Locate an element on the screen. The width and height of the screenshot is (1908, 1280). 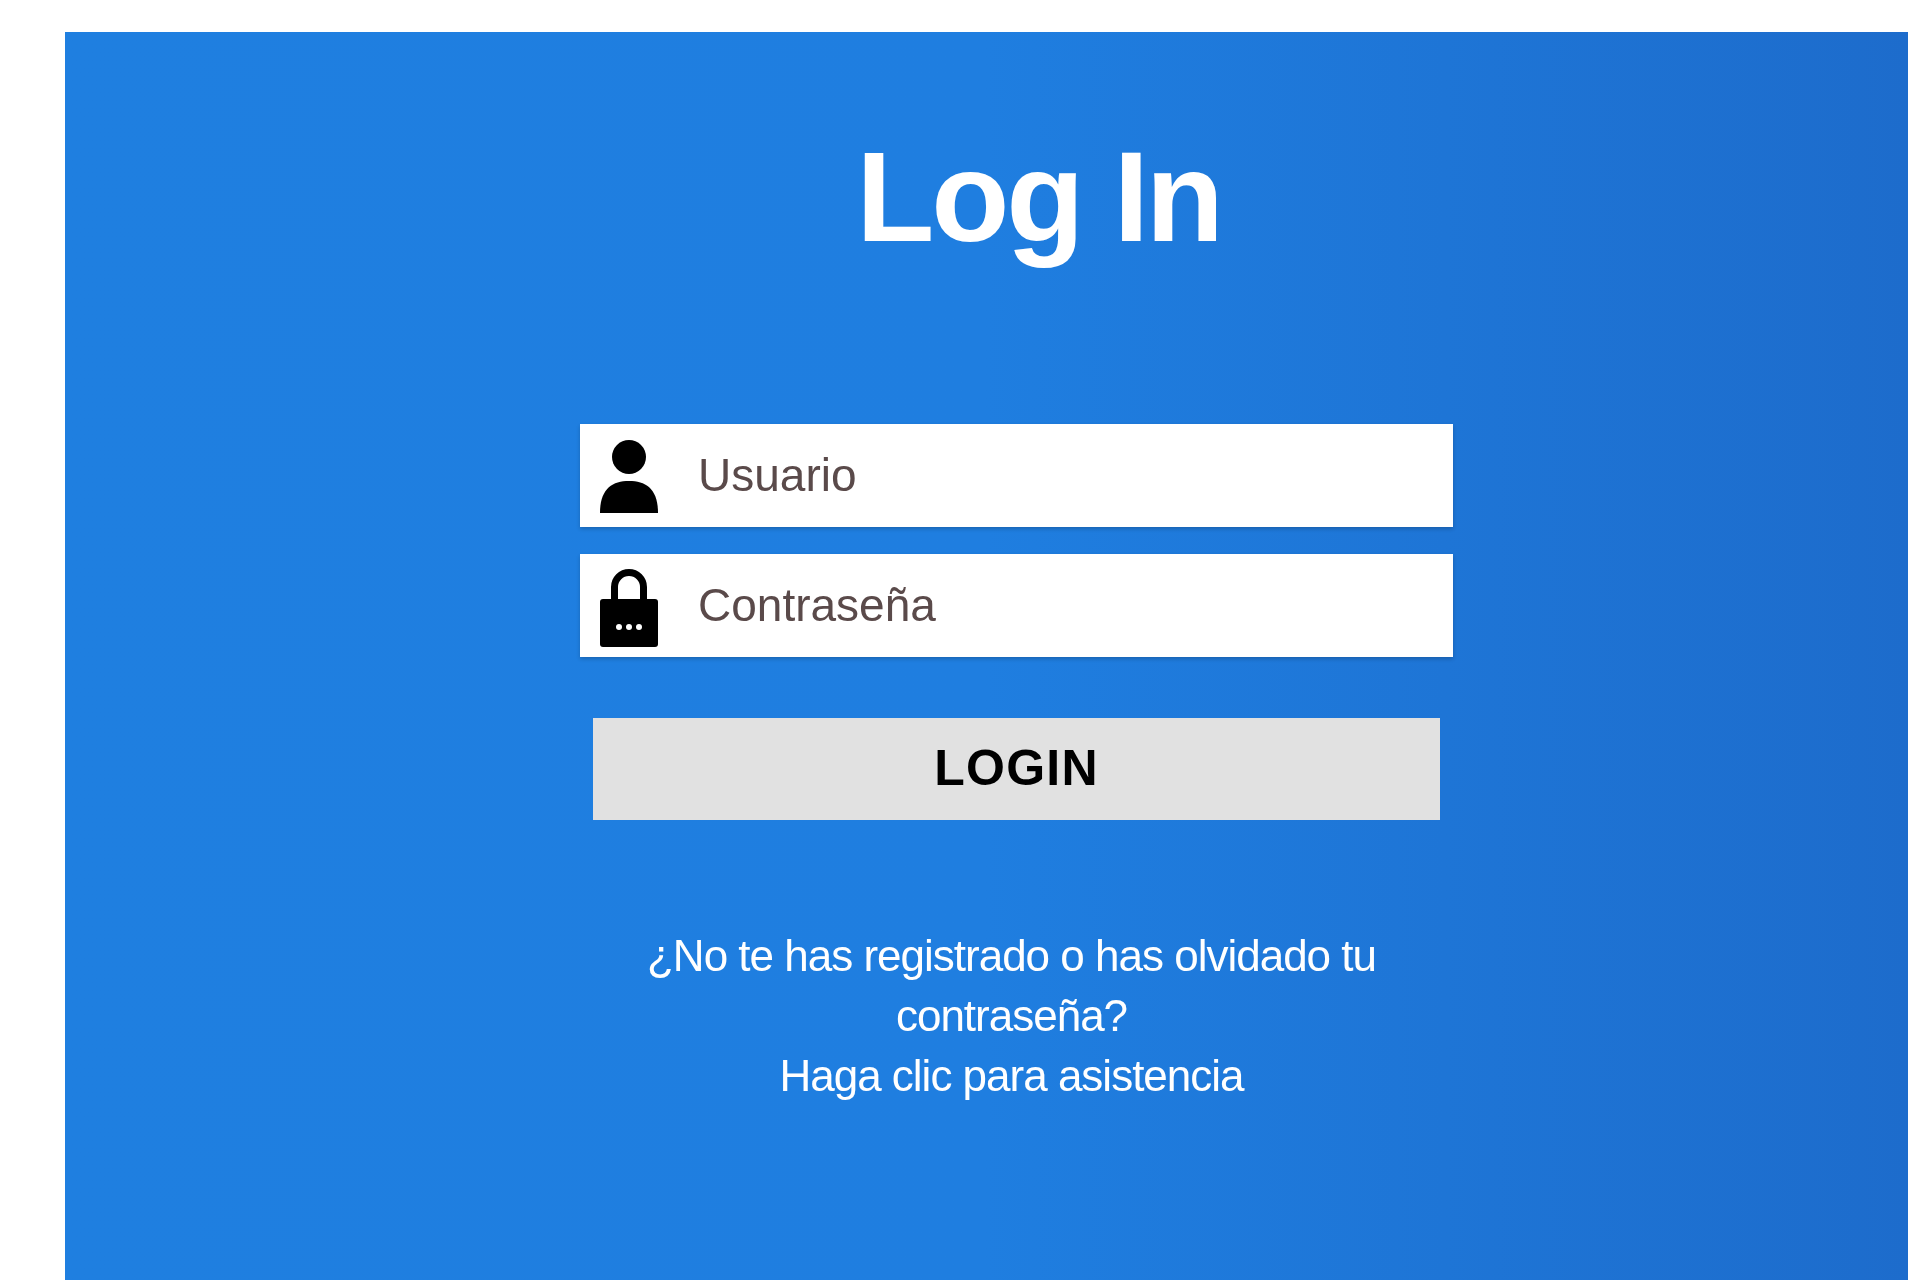
user-icon is located at coordinates (629, 475).